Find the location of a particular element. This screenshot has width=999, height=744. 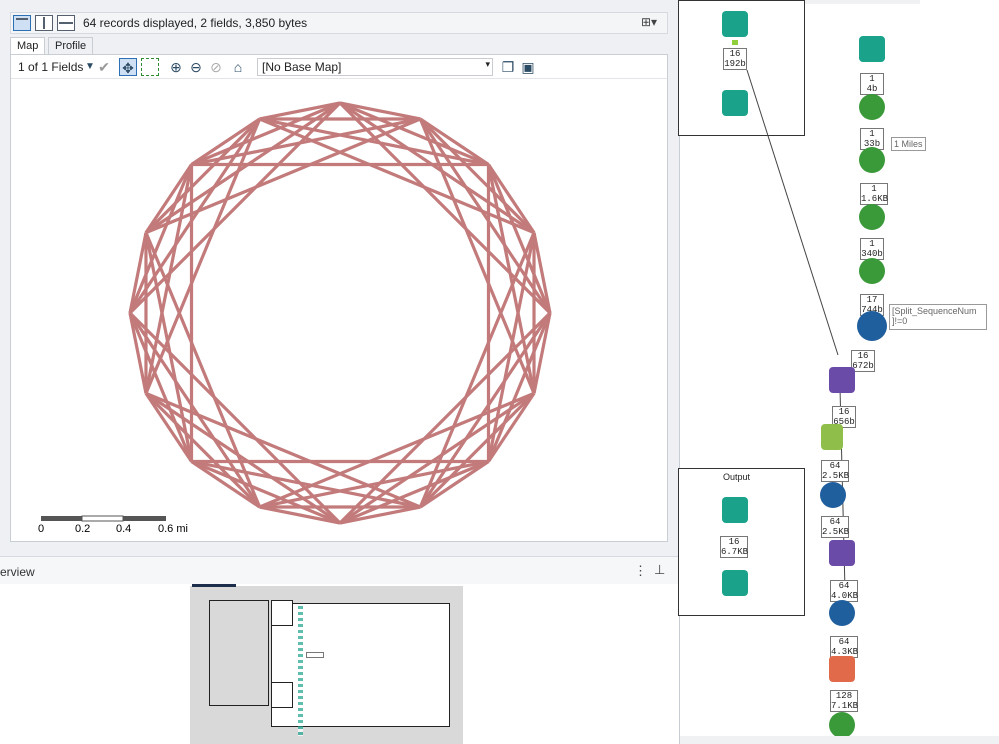

scale-label-2: 0.4 is located at coordinates (123, 529).